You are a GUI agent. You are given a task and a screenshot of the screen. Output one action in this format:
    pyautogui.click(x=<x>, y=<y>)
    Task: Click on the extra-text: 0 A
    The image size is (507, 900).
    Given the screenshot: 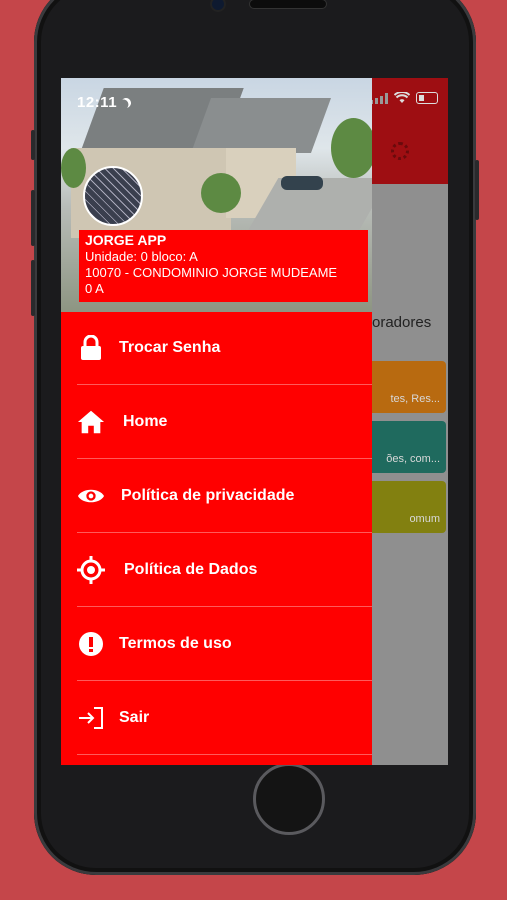 What is the action you would take?
    pyautogui.click(x=94, y=288)
    